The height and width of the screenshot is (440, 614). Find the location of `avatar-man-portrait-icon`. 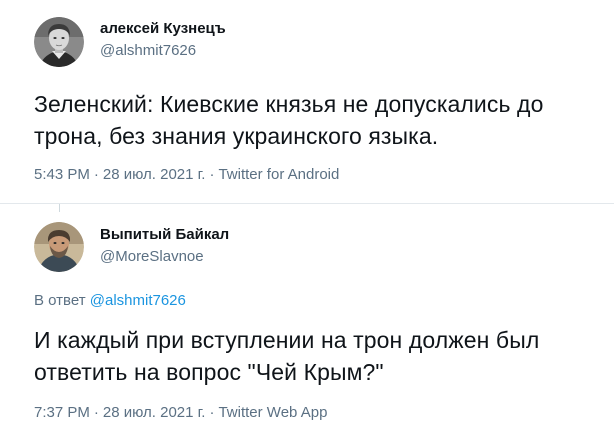

avatar-man-portrait-icon is located at coordinates (59, 247).